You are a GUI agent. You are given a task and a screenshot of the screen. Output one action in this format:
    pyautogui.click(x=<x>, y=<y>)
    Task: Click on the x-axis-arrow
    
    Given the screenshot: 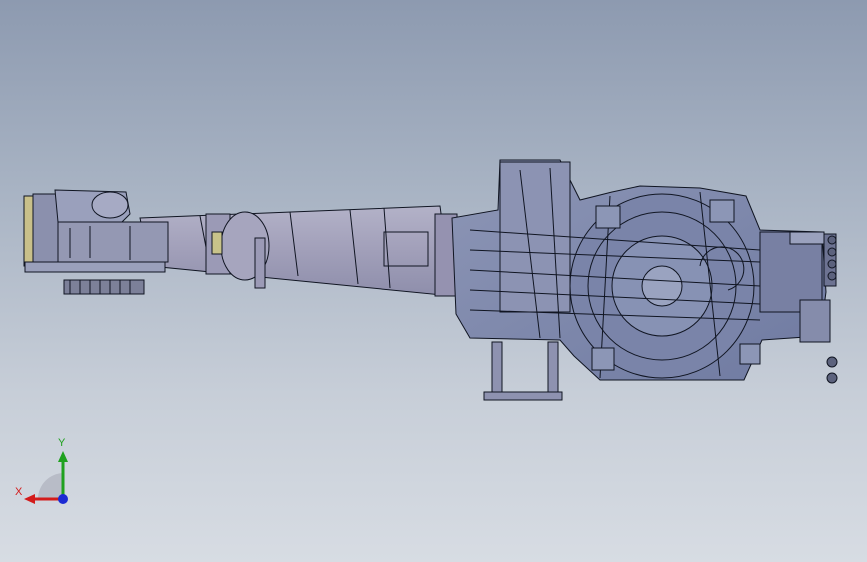 What is the action you would take?
    pyautogui.click(x=29, y=499)
    